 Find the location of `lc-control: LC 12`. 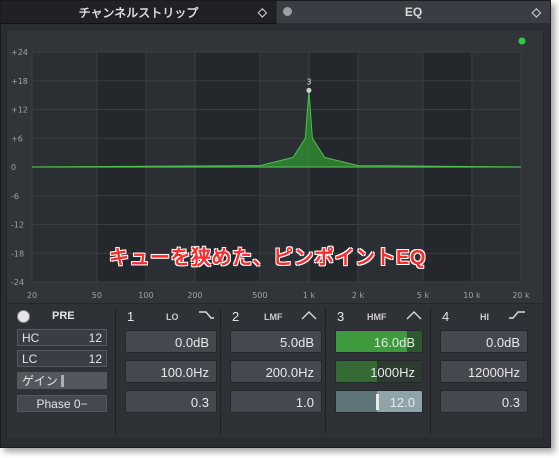

lc-control: LC 12 is located at coordinates (62, 358).